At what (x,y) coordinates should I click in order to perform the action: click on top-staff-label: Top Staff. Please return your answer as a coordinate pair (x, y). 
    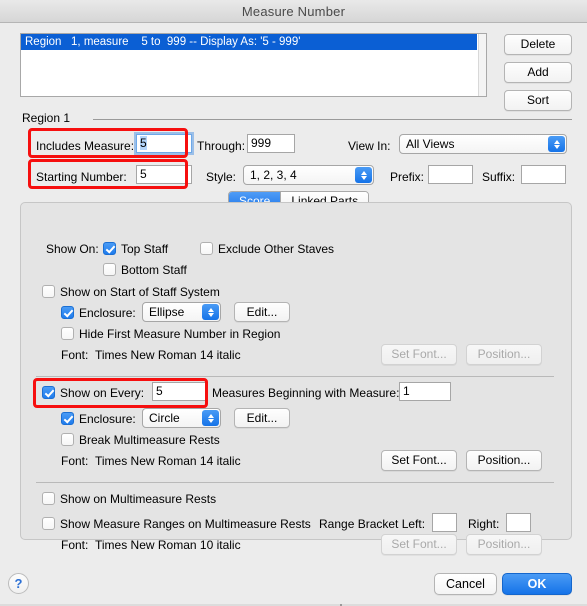
    Looking at the image, I should click on (145, 249).